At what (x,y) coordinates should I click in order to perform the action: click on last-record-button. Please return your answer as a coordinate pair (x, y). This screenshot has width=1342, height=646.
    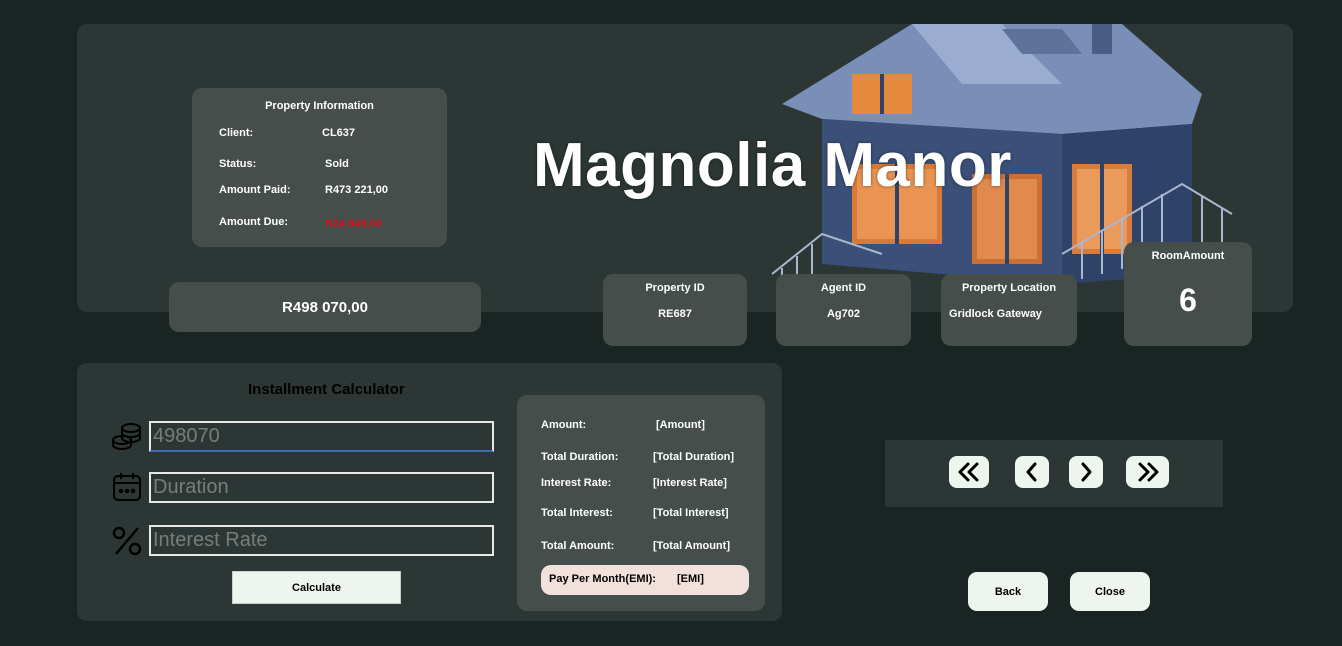
    Looking at the image, I should click on (1147, 472).